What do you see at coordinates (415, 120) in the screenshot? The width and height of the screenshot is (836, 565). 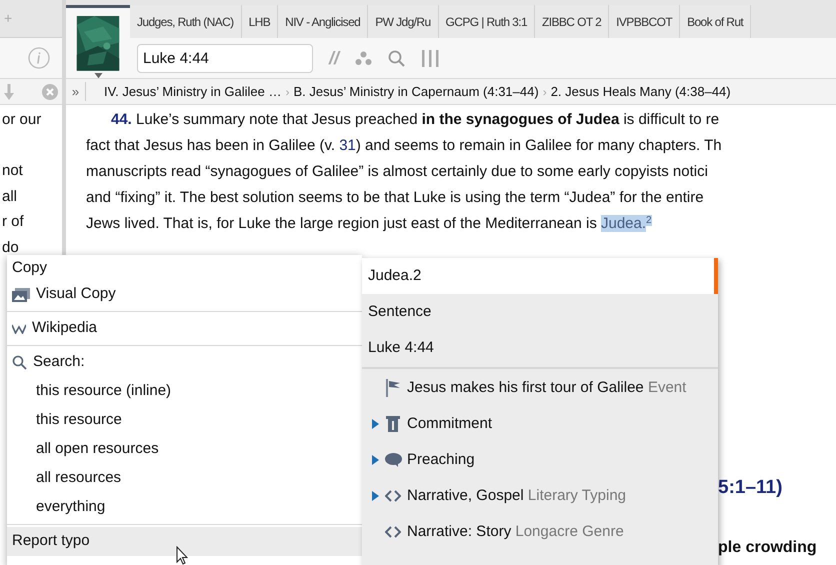 I see `paragraph-line: 44. Luke’s summary note that Jesus preached in the synagogues of Judea is difficult to re` at bounding box center [415, 120].